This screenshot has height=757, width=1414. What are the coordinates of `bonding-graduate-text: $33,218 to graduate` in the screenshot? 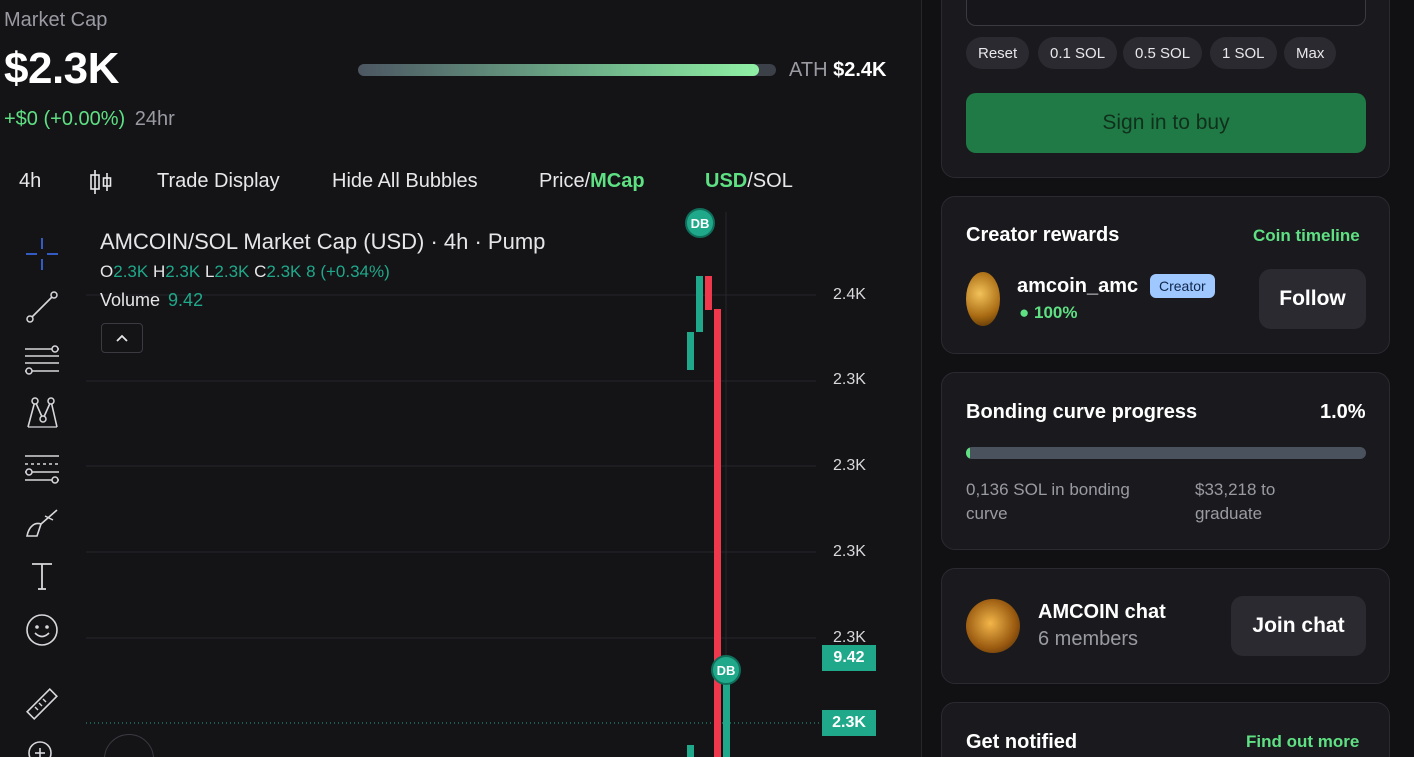 It's located at (1235, 501).